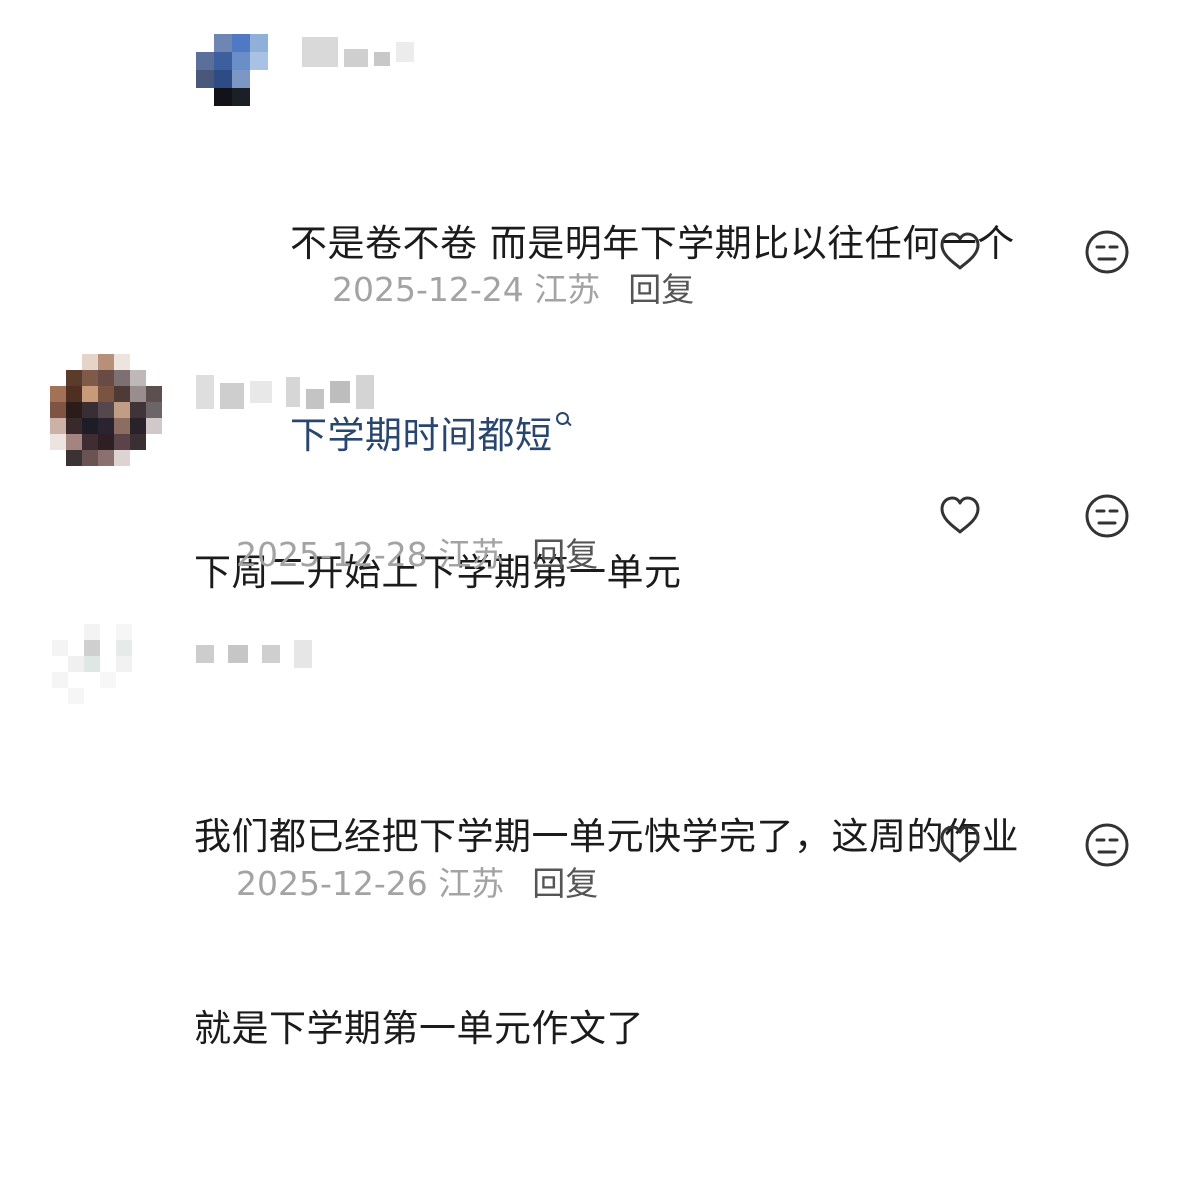 The height and width of the screenshot is (1189, 1179). I want to click on comment-meta: 2025-12-26 江苏 回复, so click(396, 884).